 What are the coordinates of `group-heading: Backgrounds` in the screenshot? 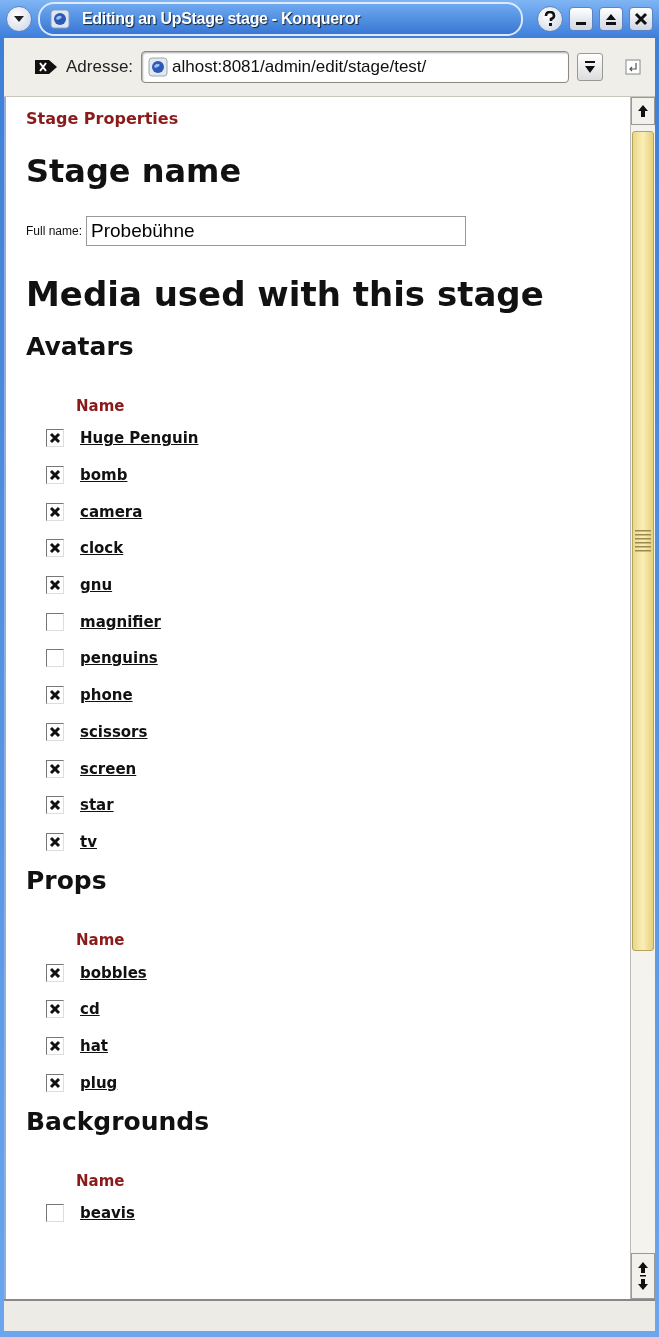 It's located at (118, 1121).